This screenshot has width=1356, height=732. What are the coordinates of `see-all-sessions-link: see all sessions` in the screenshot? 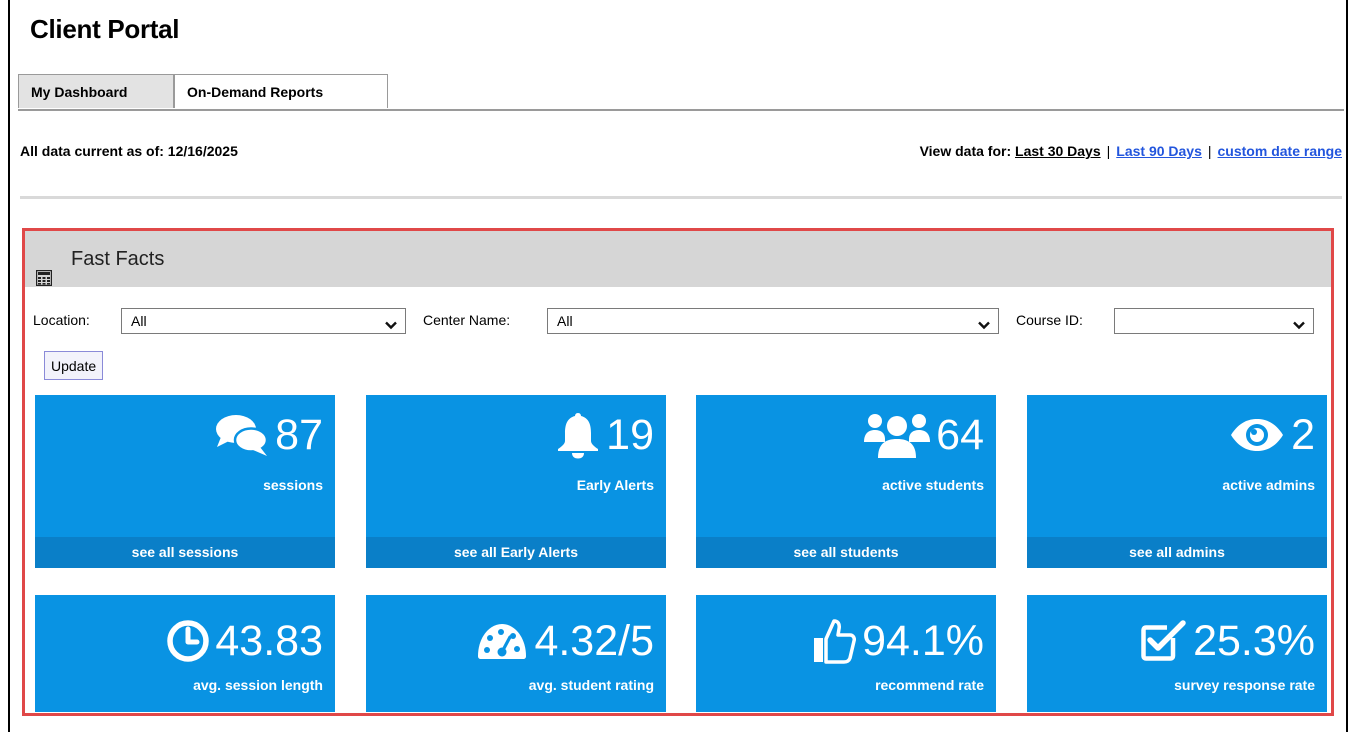 It's located at (185, 552).